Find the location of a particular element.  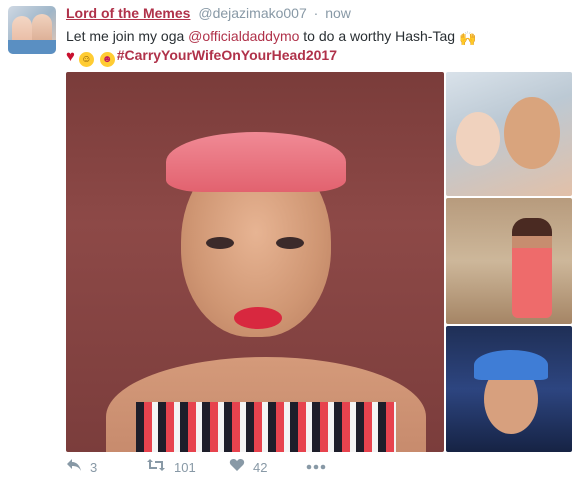

retweet-count: 101 is located at coordinates (185, 467).